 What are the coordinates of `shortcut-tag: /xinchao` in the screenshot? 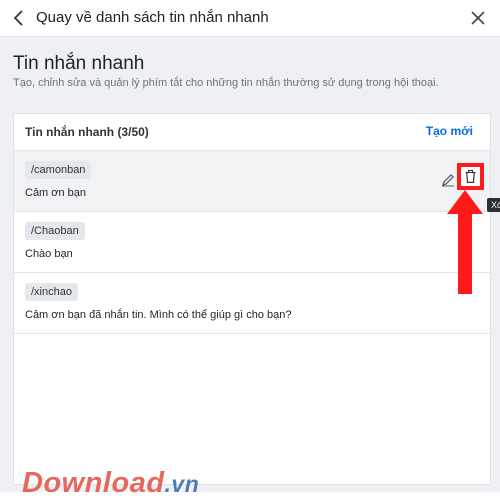 It's located at (51, 292).